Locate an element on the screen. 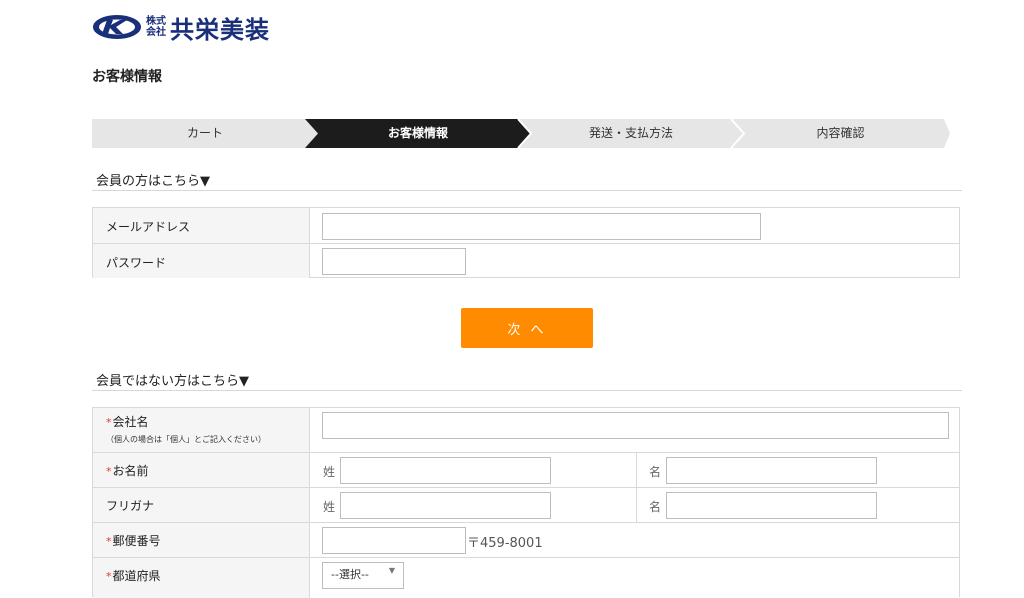 The image size is (1024, 598). logo-company-name: 共栄美装 is located at coordinates (220, 29).